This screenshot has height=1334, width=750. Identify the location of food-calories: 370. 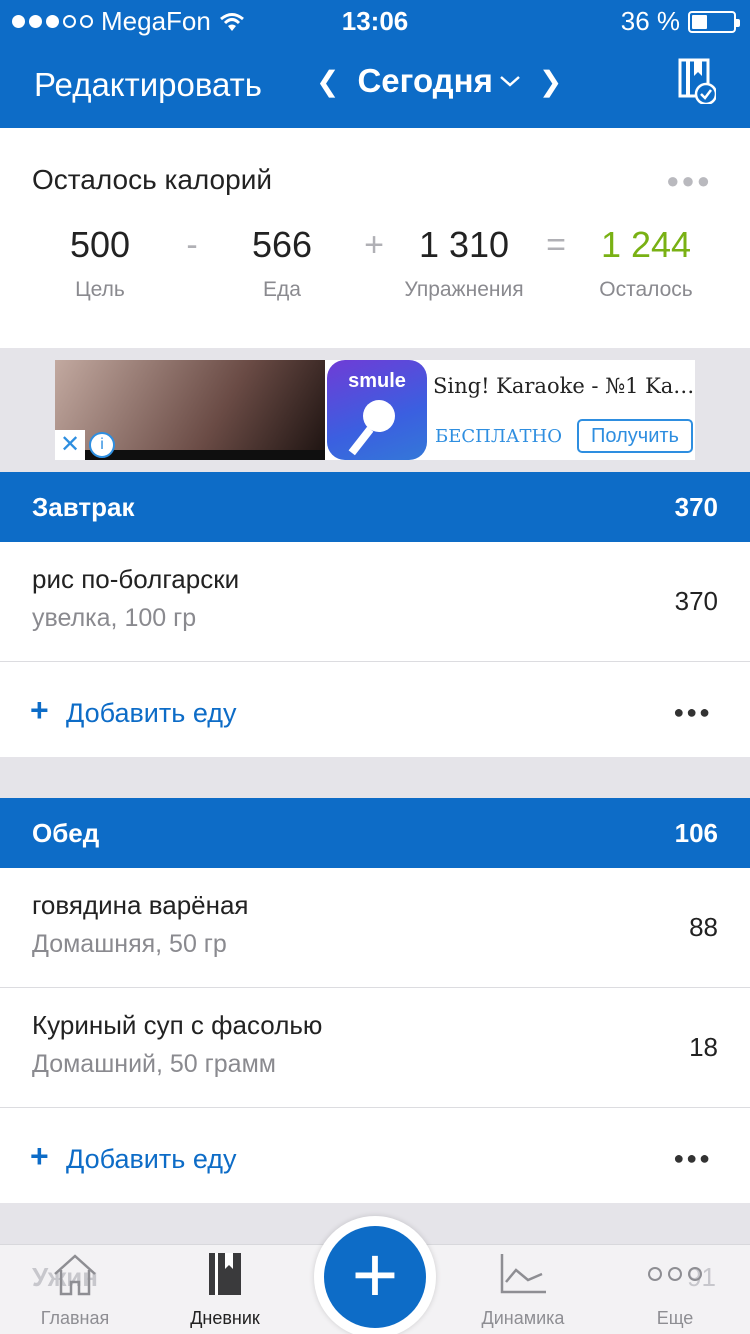
(696, 601).